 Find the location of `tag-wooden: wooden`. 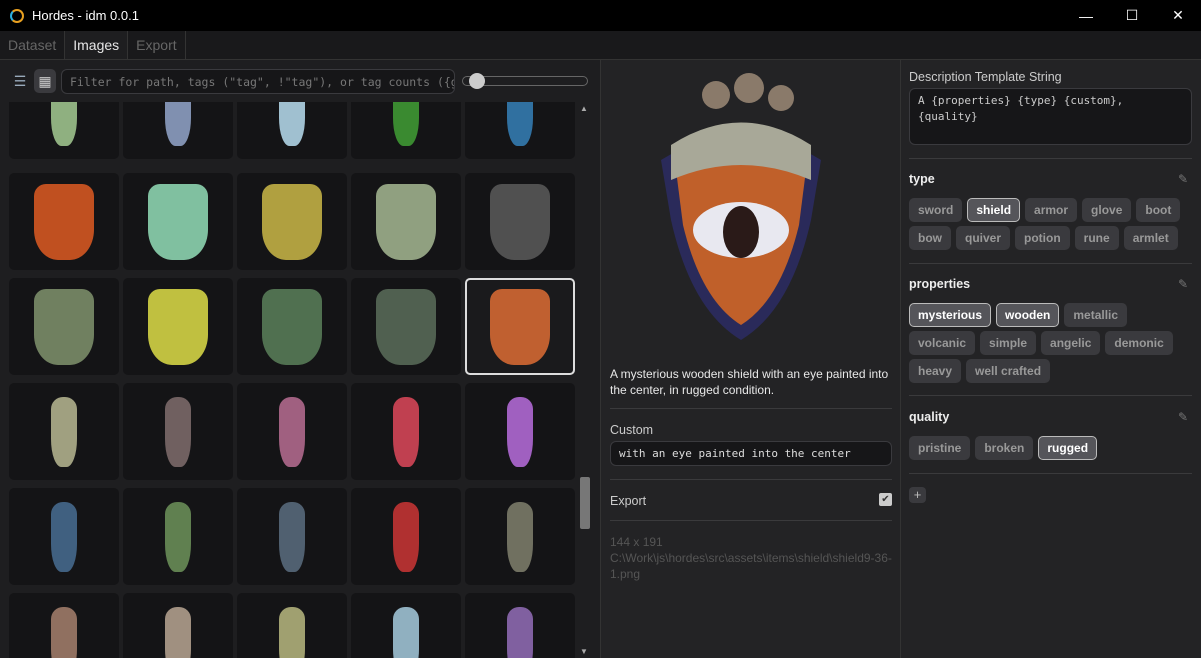

tag-wooden: wooden is located at coordinates (1028, 315).